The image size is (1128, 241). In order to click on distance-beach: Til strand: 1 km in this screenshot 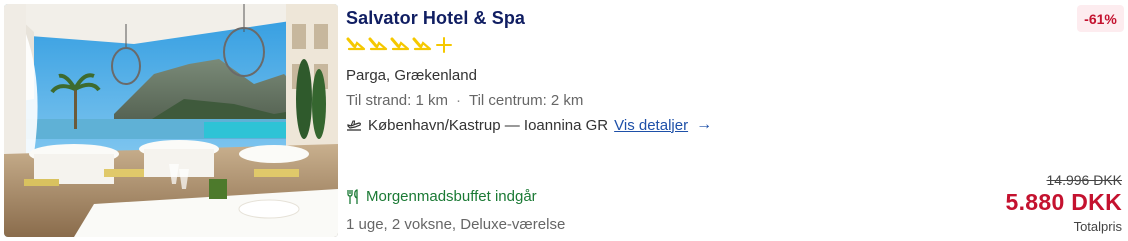, I will do `click(397, 100)`.